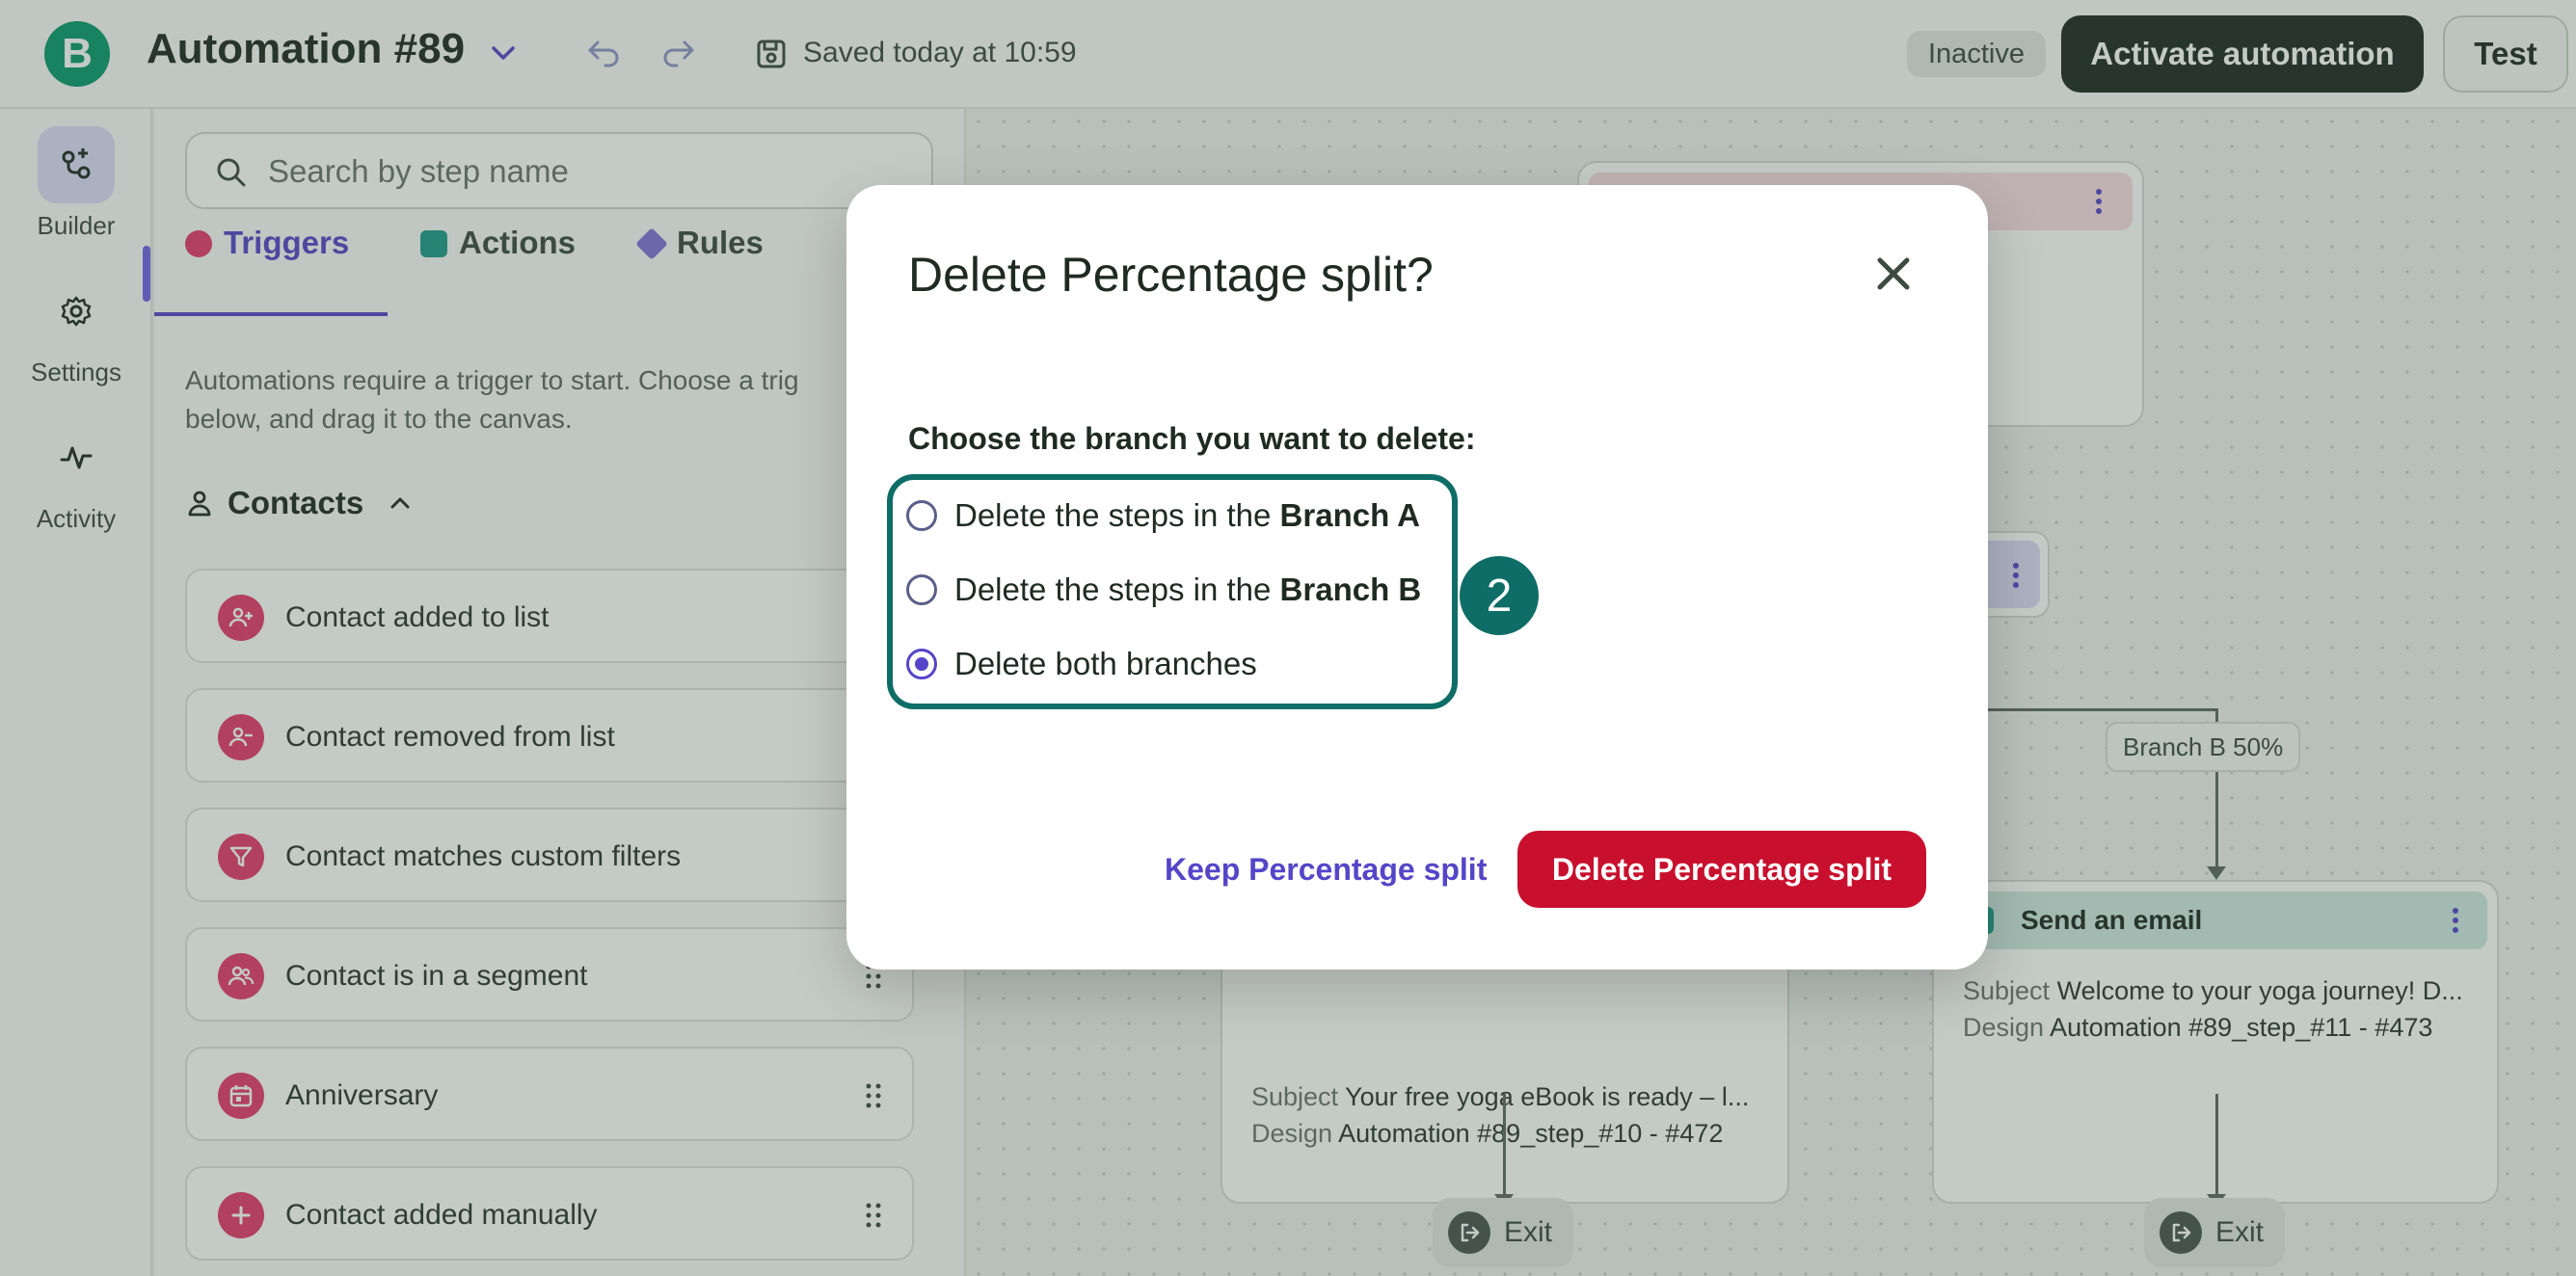 This screenshot has height=1276, width=2576. Describe the element at coordinates (1894, 274) in the screenshot. I see `close-icon` at that location.